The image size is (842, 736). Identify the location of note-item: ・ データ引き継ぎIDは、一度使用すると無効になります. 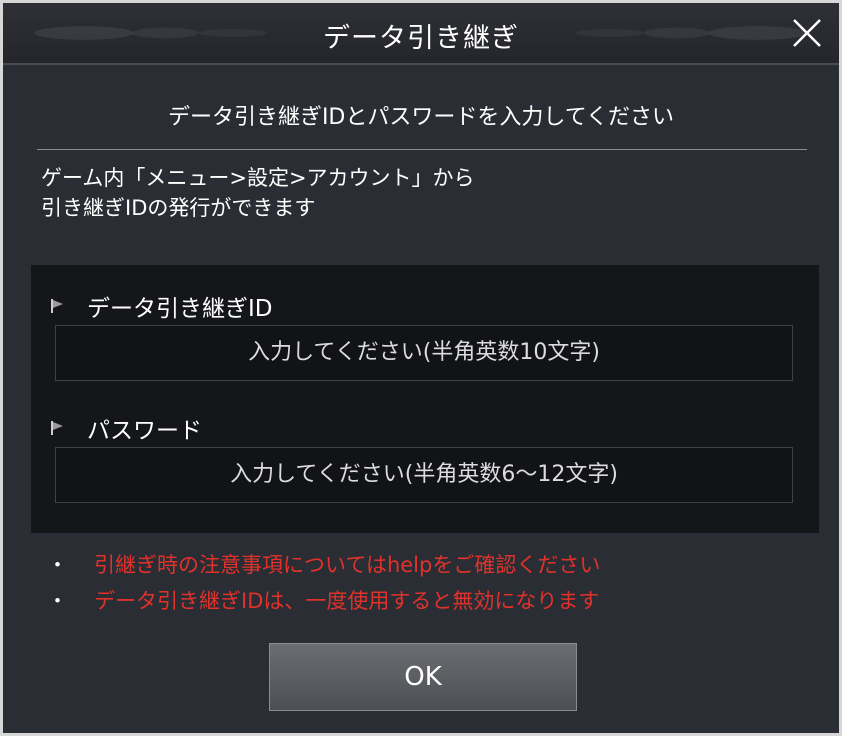
(323, 601).